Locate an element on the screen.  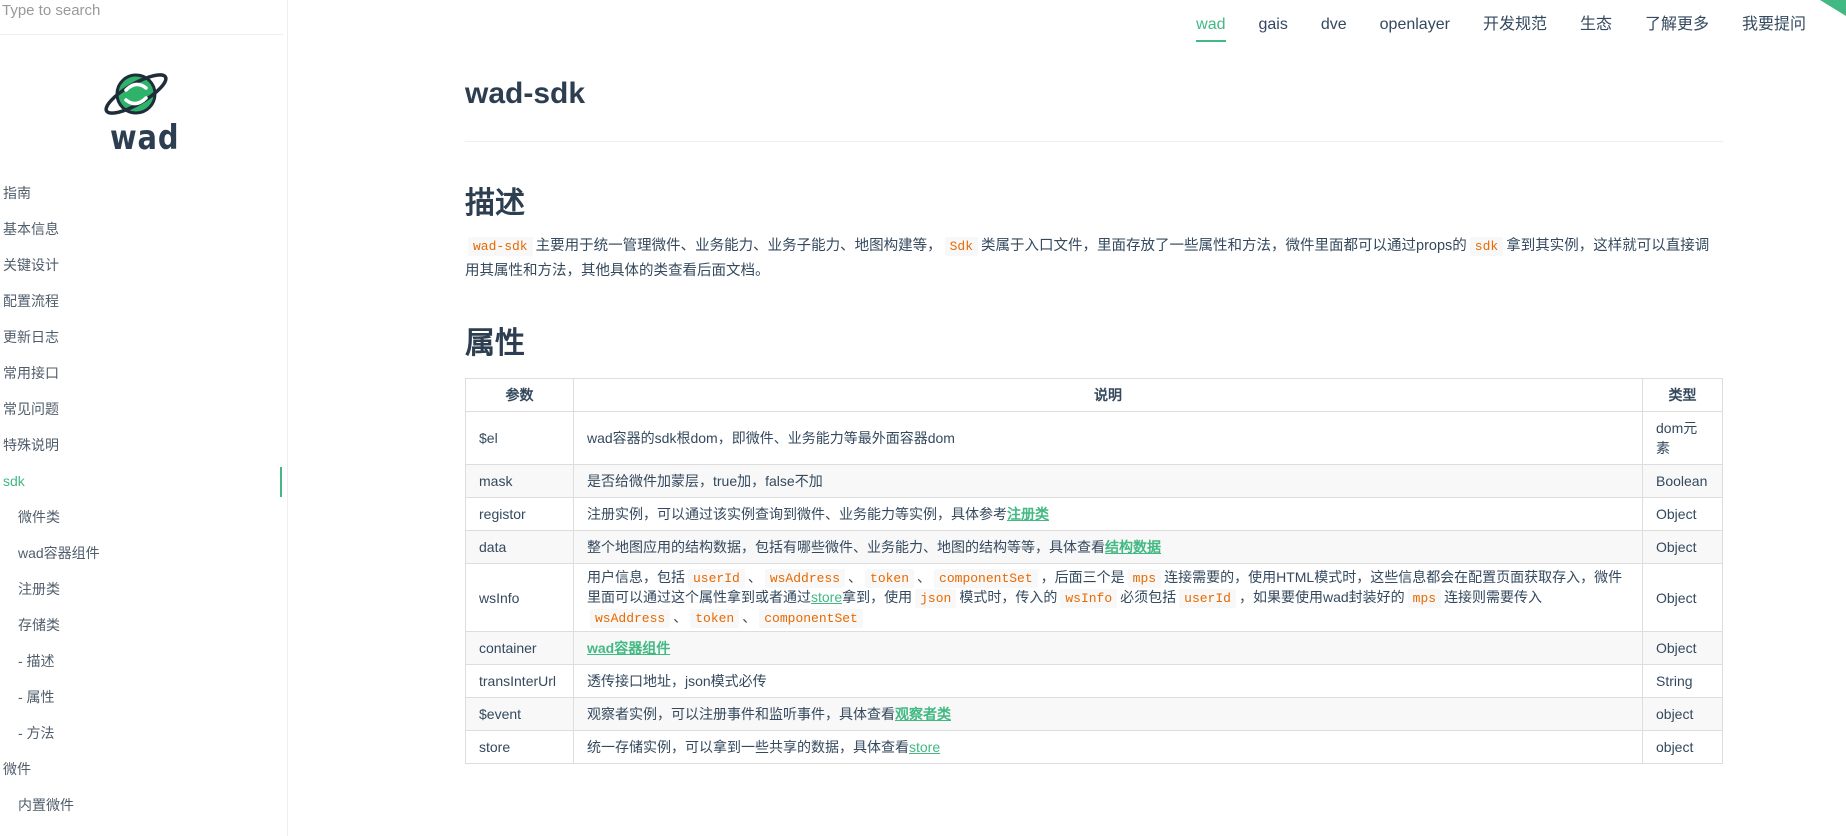
wad-container-link: wad容器组件 is located at coordinates (628, 648).